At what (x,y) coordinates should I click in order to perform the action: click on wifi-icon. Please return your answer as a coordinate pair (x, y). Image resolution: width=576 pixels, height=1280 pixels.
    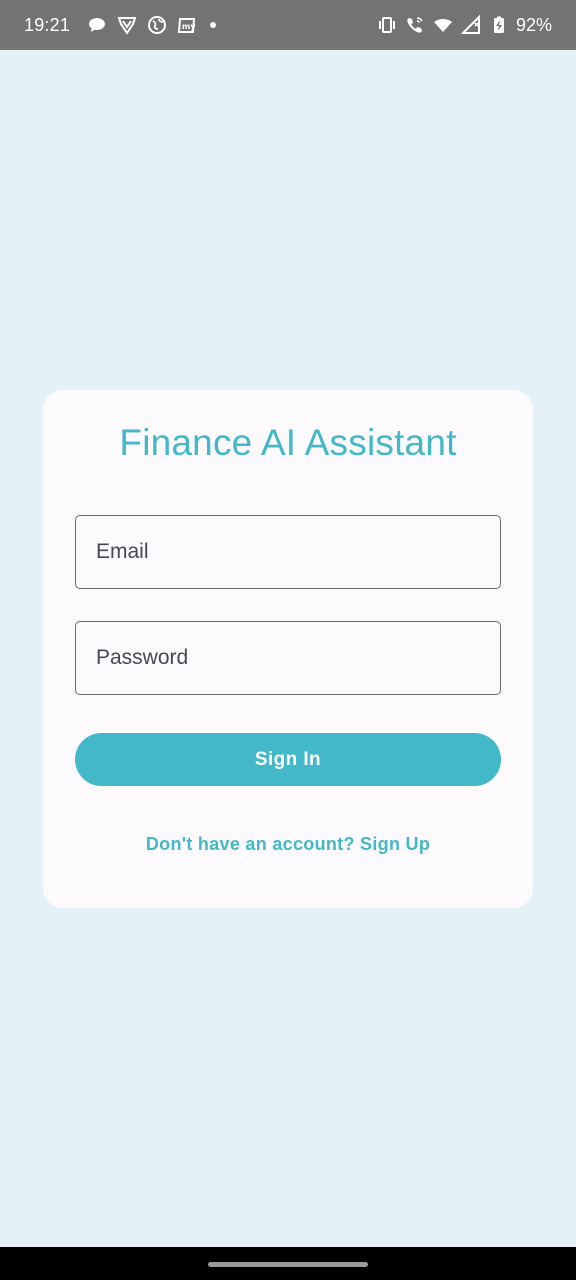
    Looking at the image, I should click on (443, 25).